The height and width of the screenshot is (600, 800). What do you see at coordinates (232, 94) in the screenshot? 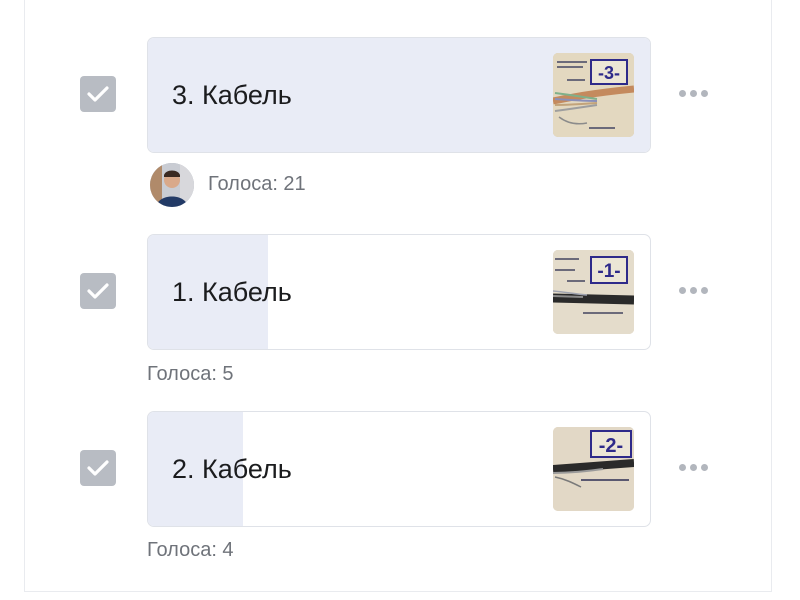
I see `option-label: 3. Кабель` at bounding box center [232, 94].